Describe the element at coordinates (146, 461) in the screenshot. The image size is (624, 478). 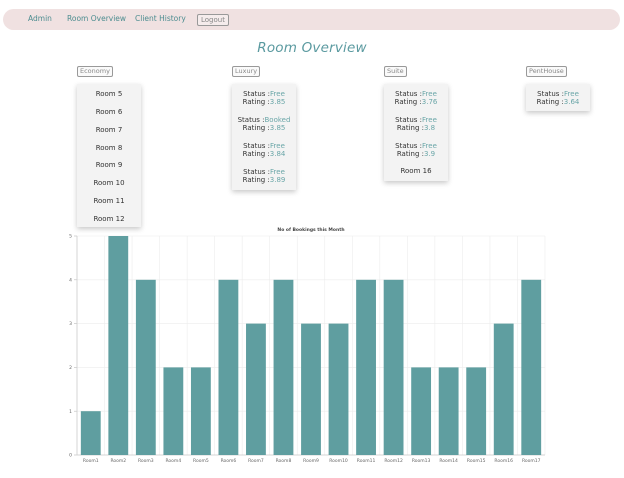
I see `x-tick-label: Room3` at that location.